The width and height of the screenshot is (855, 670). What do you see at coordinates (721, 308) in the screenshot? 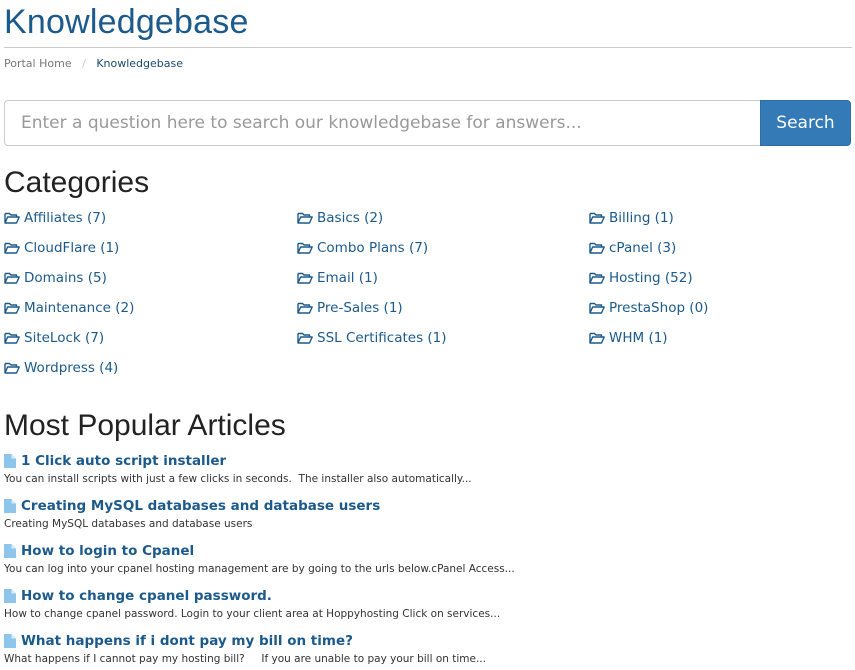
I see `category-link-prestashop: PrestaShop (0)` at bounding box center [721, 308].